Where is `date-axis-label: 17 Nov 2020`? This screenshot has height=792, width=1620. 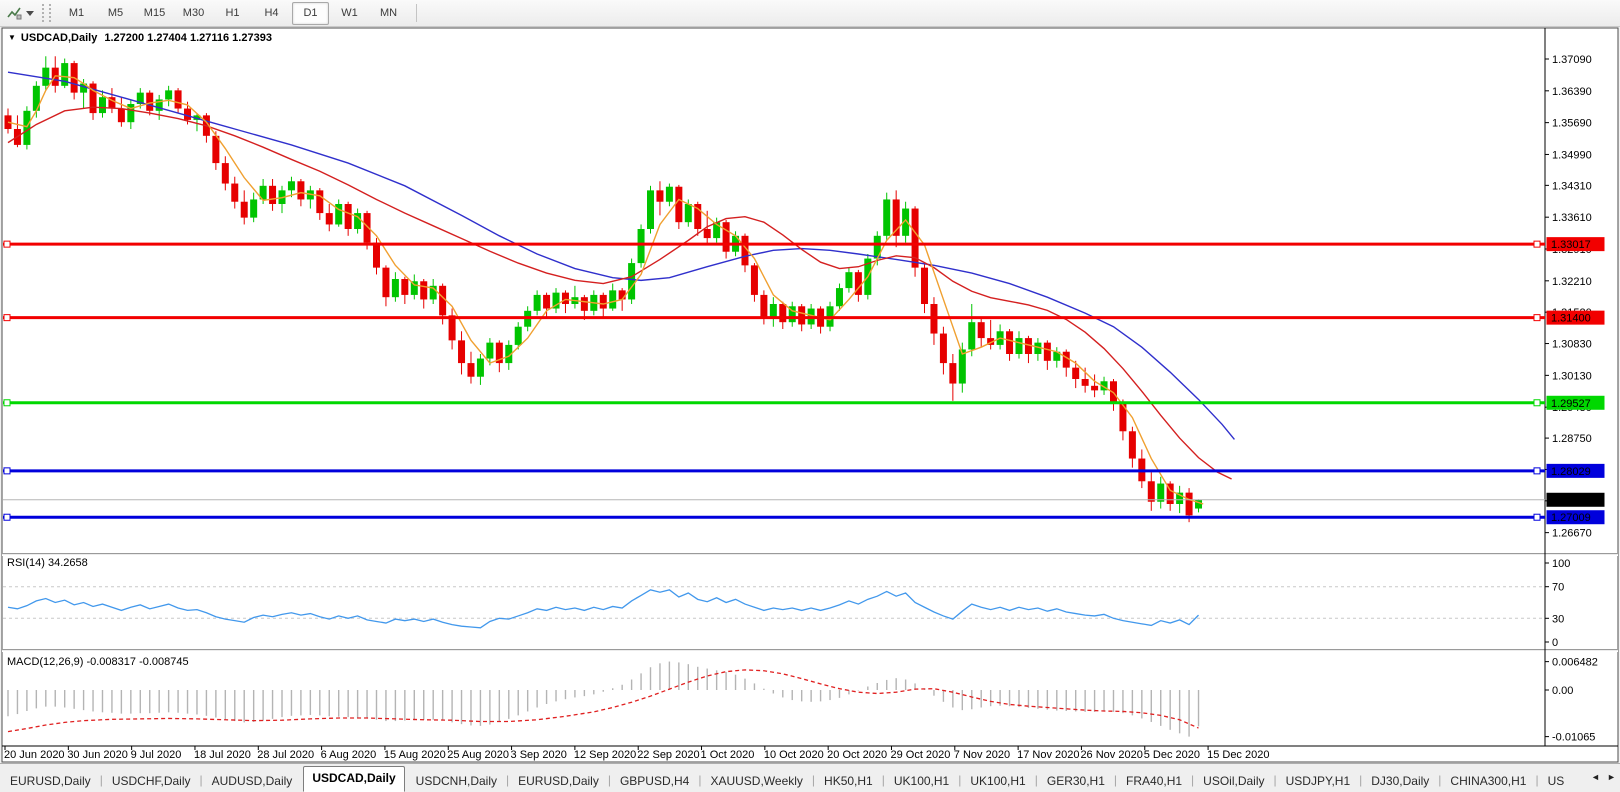
date-axis-label: 17 Nov 2020 is located at coordinates (1048, 755).